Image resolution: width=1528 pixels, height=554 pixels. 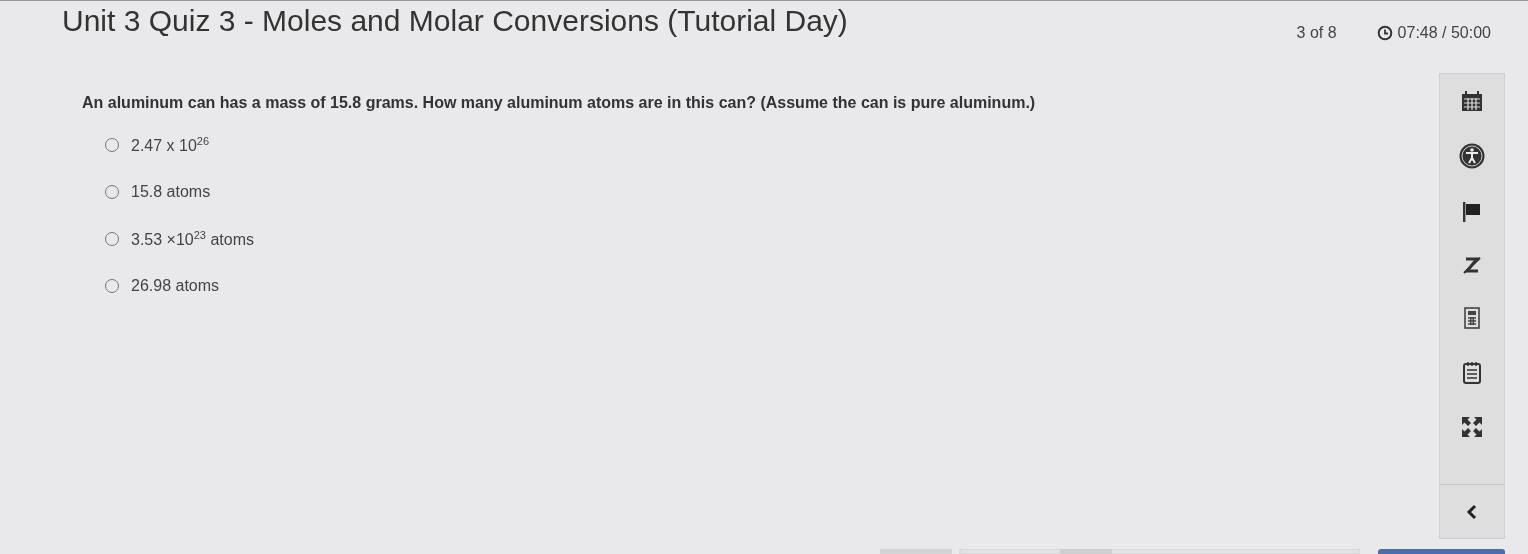 I want to click on timer-text: 07:48 / 50:00, so click(x=1444, y=33).